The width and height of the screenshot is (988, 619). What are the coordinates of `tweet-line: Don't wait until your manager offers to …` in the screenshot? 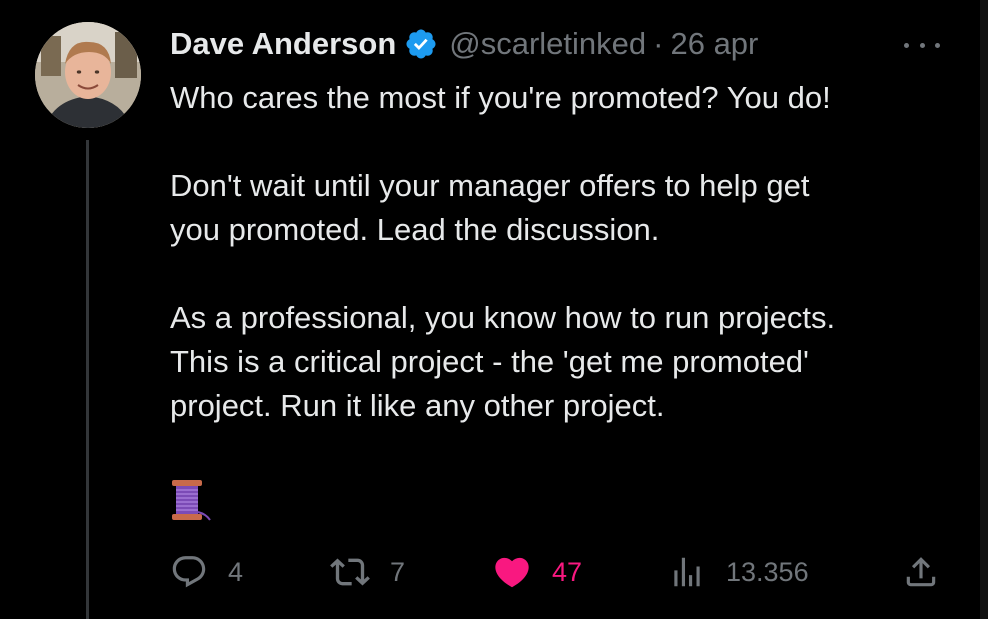 It's located at (490, 185).